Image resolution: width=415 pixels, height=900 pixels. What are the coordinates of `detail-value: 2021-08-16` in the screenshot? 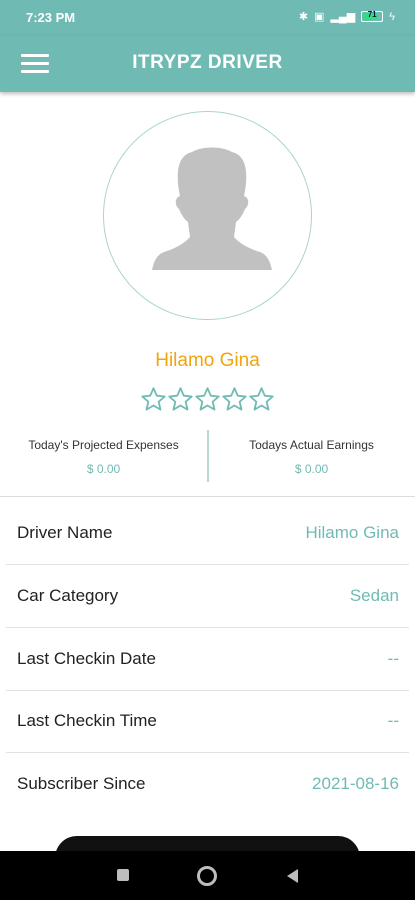 It's located at (355, 783).